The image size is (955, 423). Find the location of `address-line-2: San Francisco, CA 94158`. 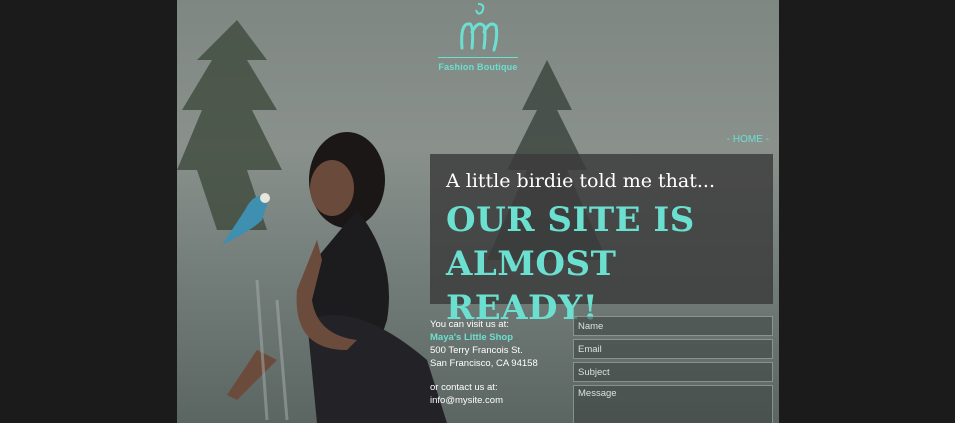

address-line-2: San Francisco, CA 94158 is located at coordinates (484, 363).